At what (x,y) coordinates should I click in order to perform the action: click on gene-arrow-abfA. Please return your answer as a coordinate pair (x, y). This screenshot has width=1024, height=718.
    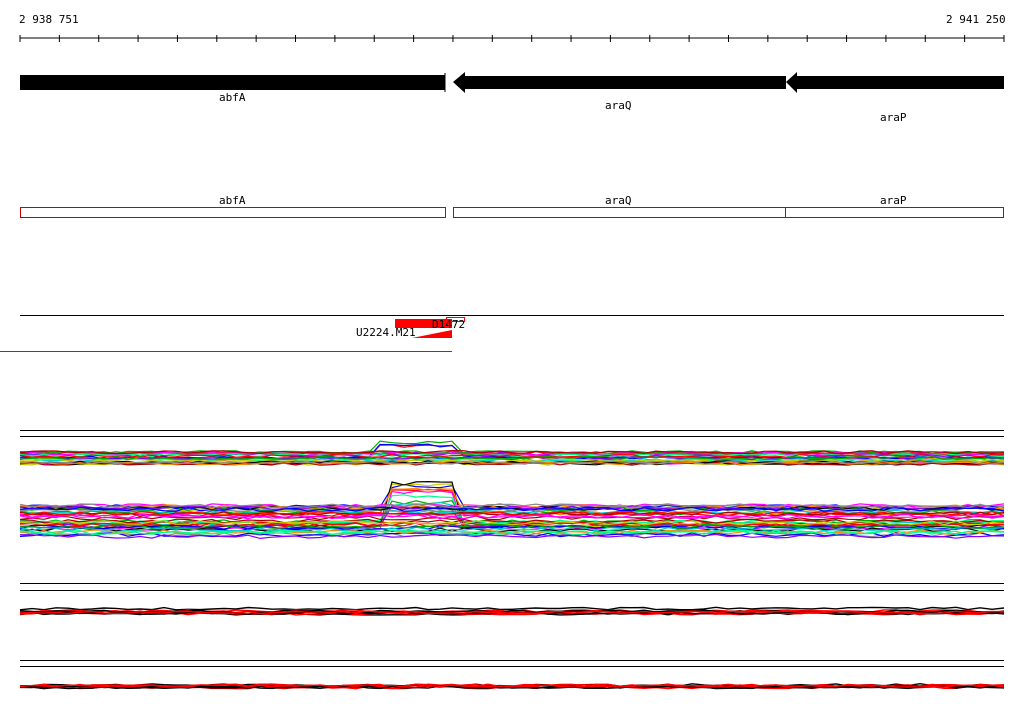
    Looking at the image, I should click on (232, 82).